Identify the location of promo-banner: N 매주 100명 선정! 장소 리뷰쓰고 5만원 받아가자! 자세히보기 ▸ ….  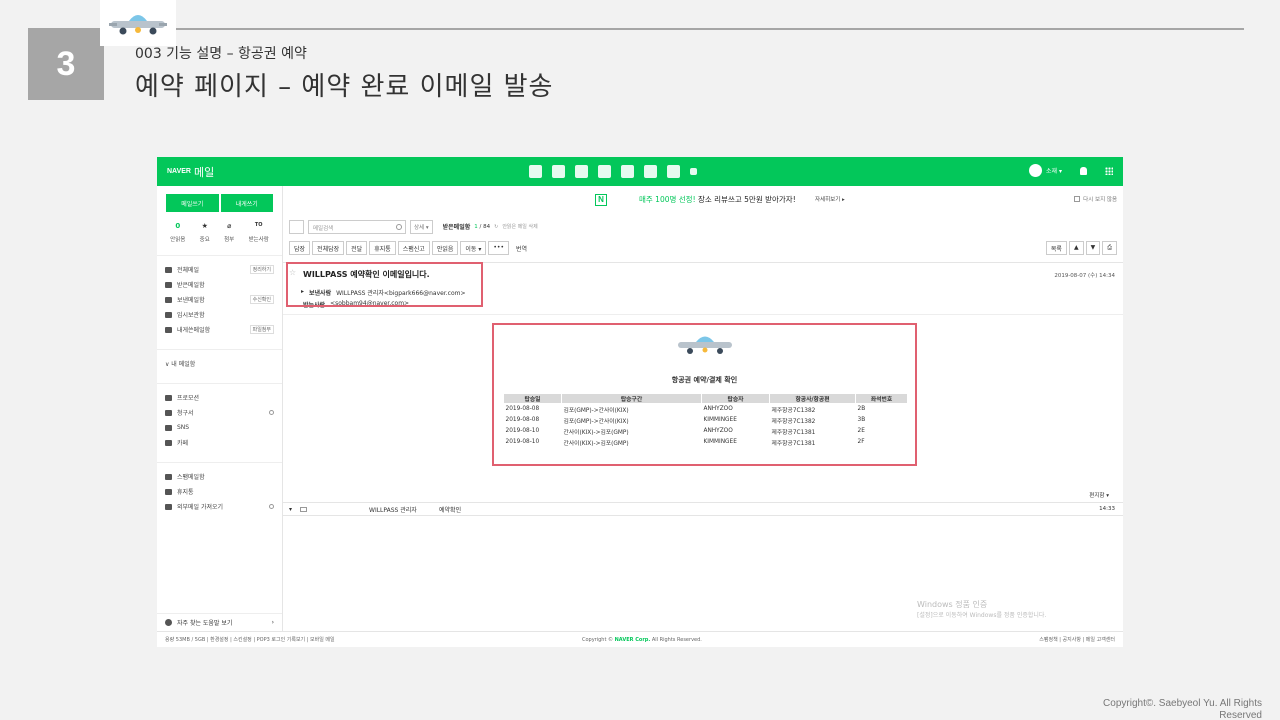
(703, 199).